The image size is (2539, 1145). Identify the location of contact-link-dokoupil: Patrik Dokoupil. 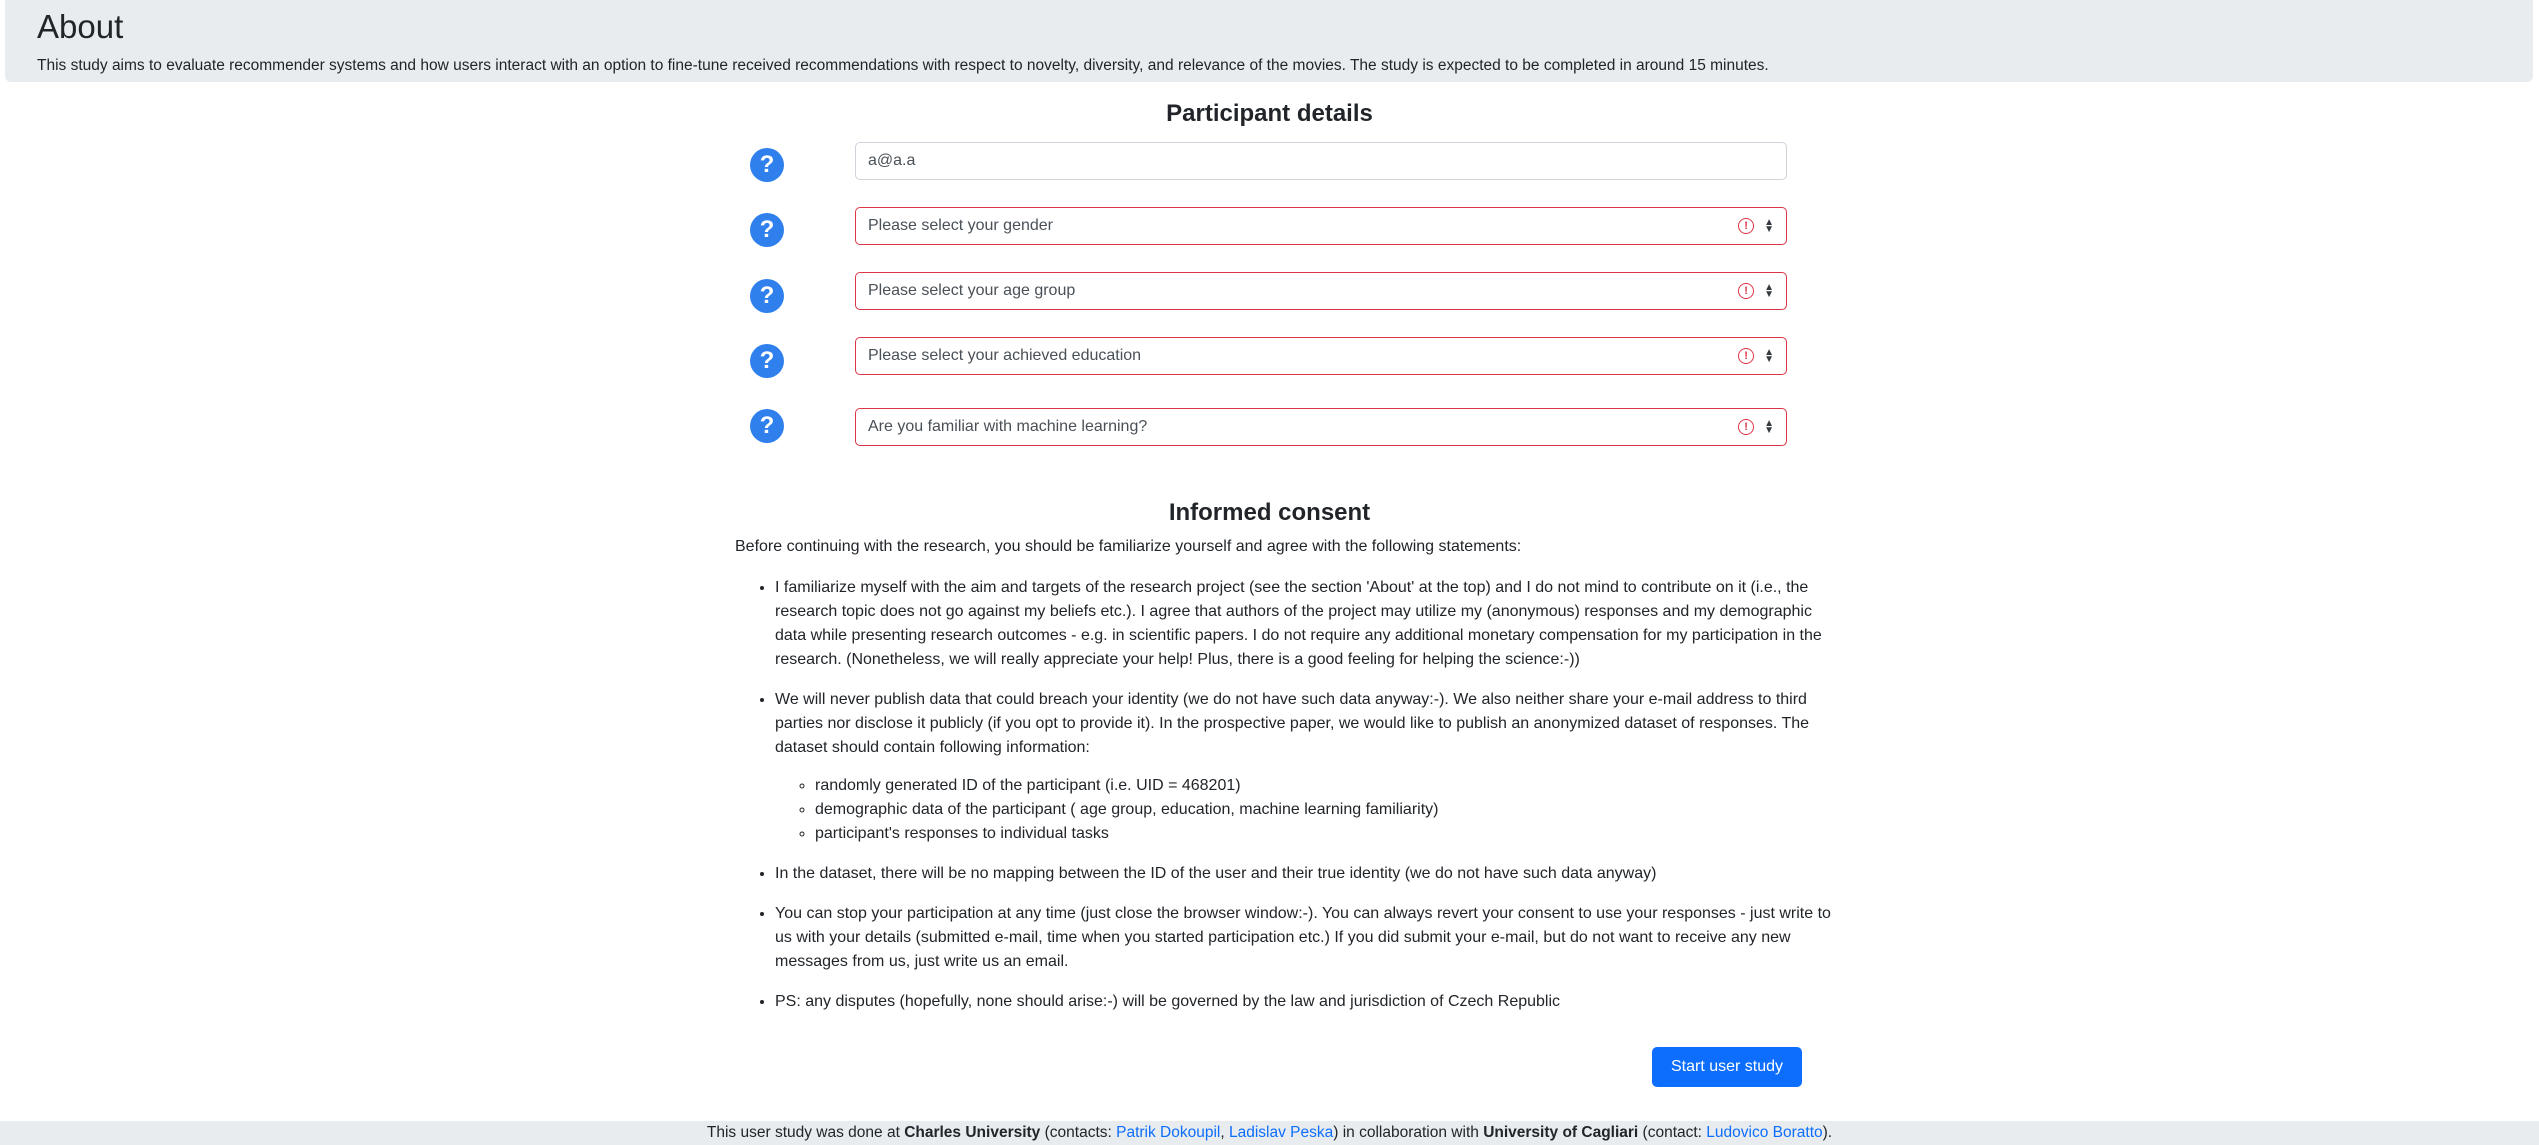
(1168, 1132).